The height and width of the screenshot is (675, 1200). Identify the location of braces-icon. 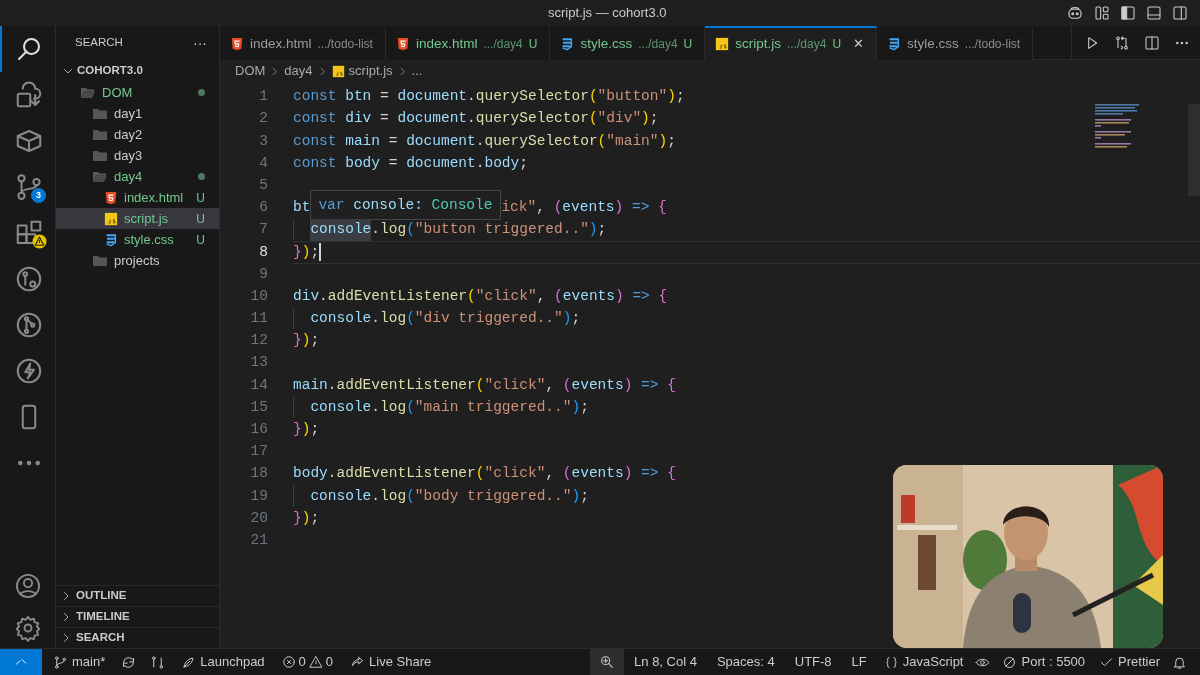
(891, 662).